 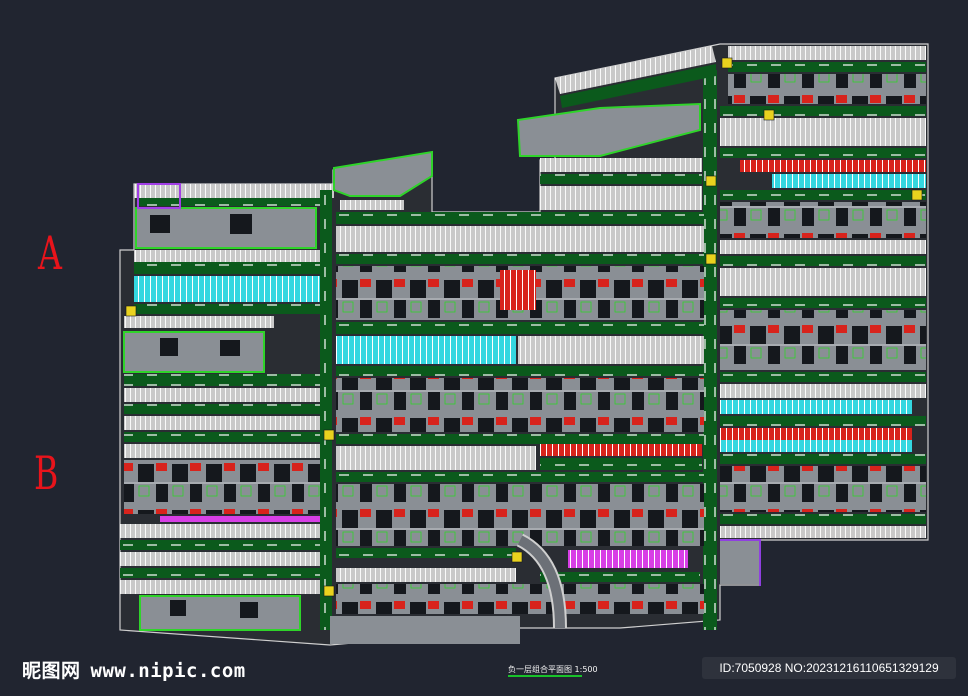 I want to click on watermark-url: www.nipic.com, so click(x=168, y=671).